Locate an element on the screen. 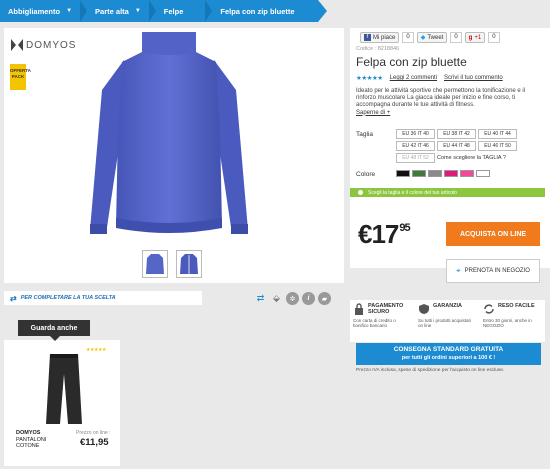  size-option: EU 46 IT 50 is located at coordinates (497, 146).